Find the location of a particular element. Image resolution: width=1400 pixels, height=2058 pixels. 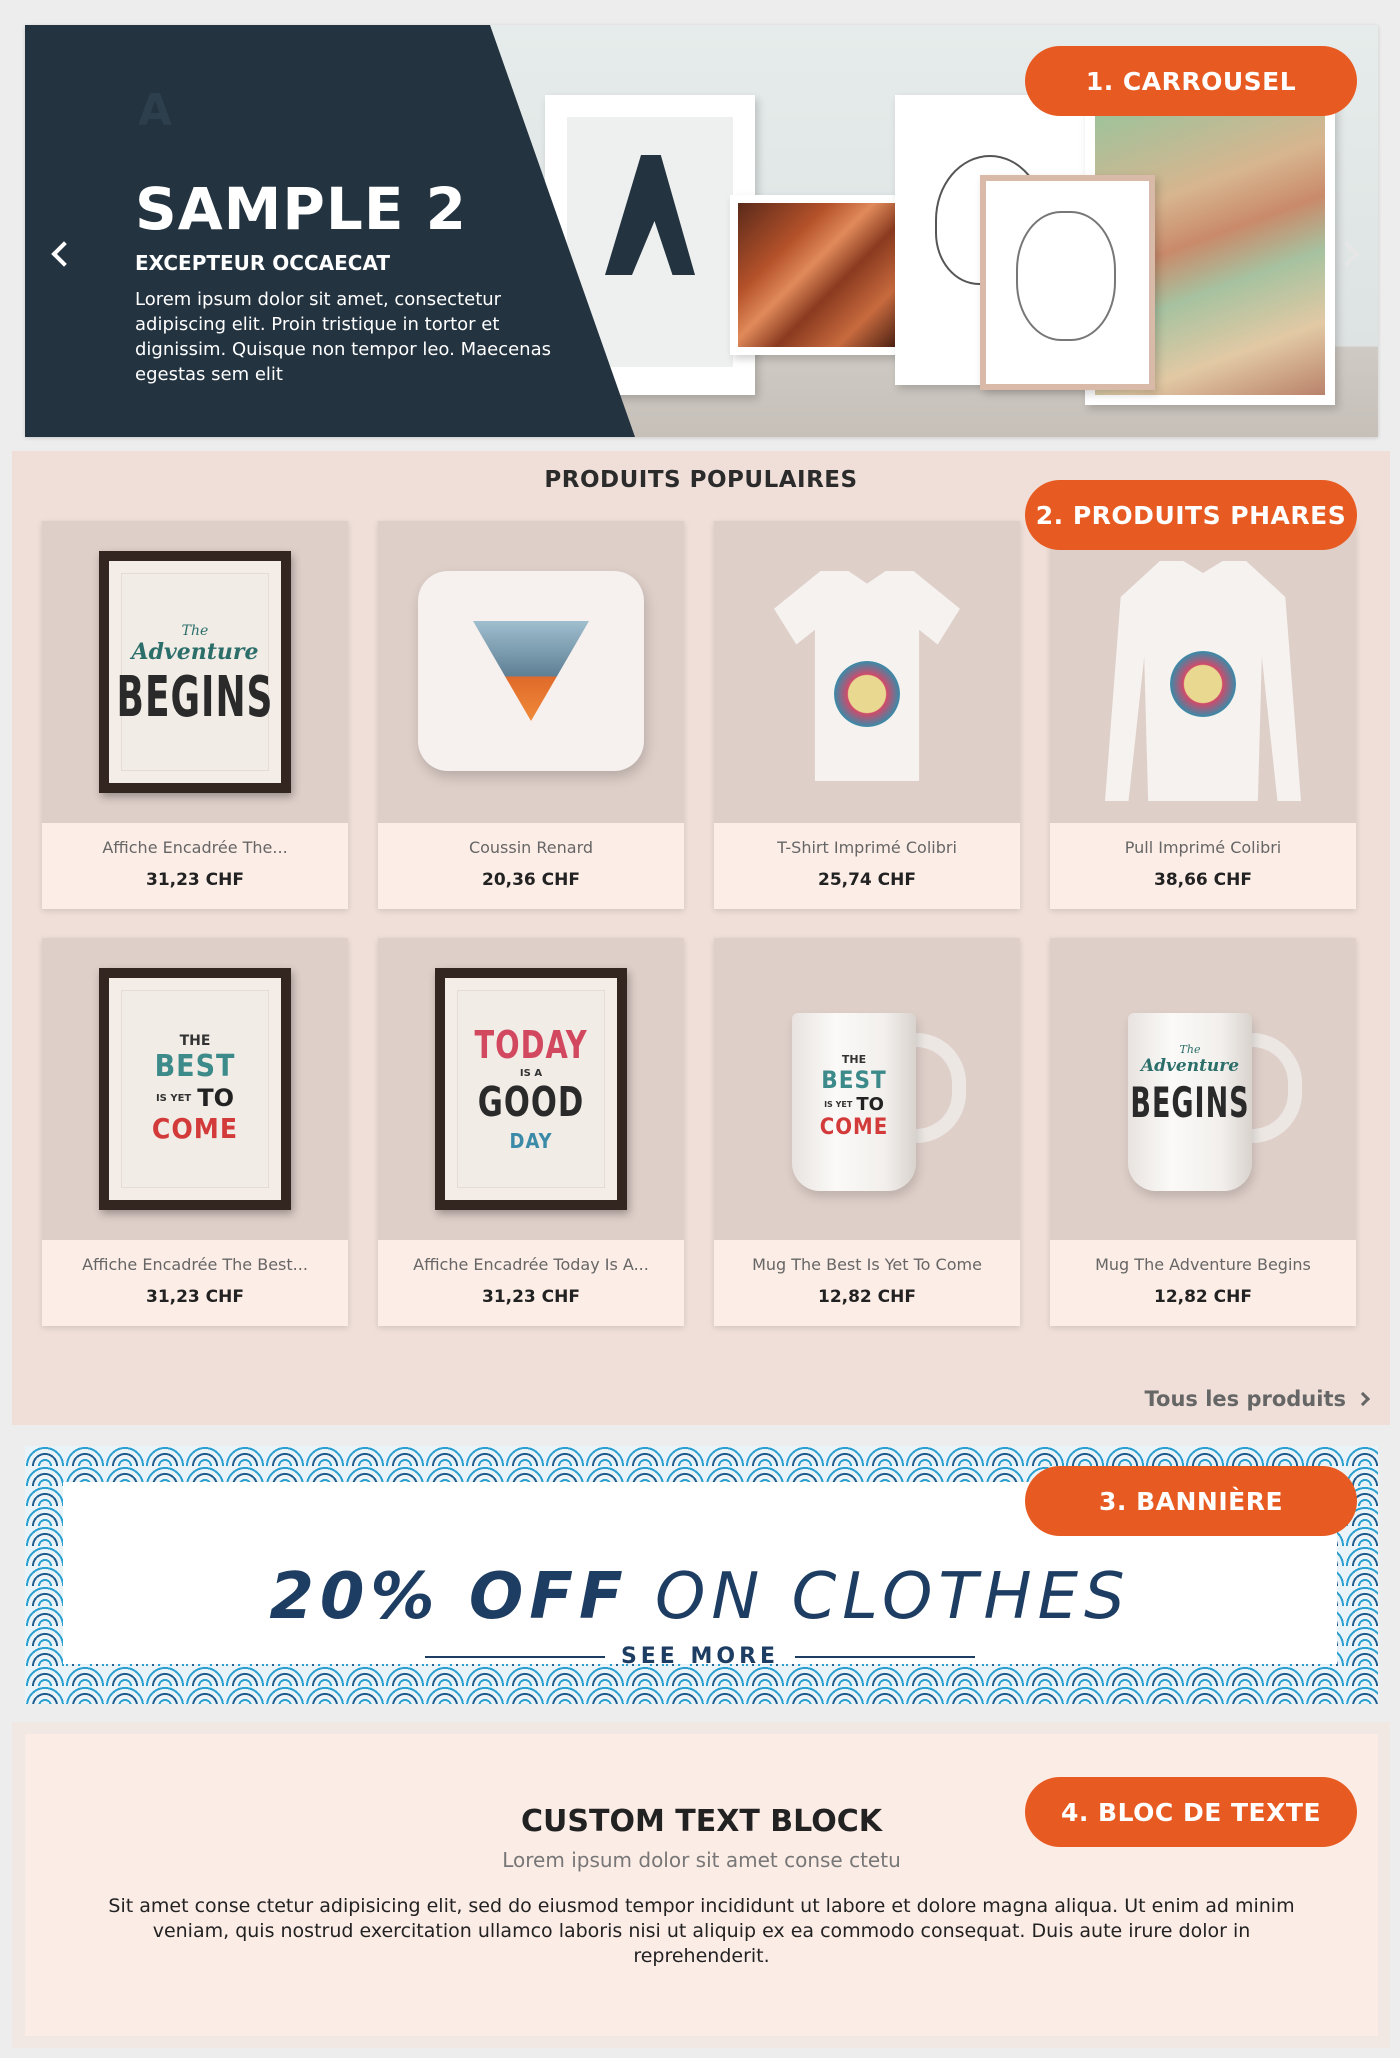

product-name: Mug The Best Is Yet To Come is located at coordinates (867, 1264).